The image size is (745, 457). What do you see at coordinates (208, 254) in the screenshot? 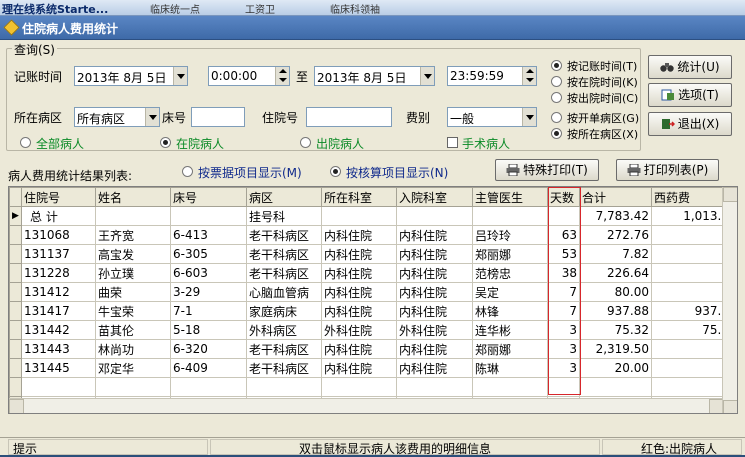
I see `table-cell-bed: 6-305` at bounding box center [208, 254].